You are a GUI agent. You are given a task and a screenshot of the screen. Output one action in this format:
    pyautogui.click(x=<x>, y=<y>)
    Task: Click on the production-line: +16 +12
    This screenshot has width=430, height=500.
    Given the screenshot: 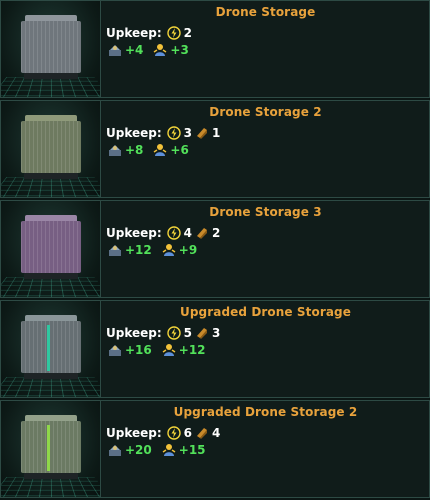 What is the action you would take?
    pyautogui.click(x=157, y=350)
    